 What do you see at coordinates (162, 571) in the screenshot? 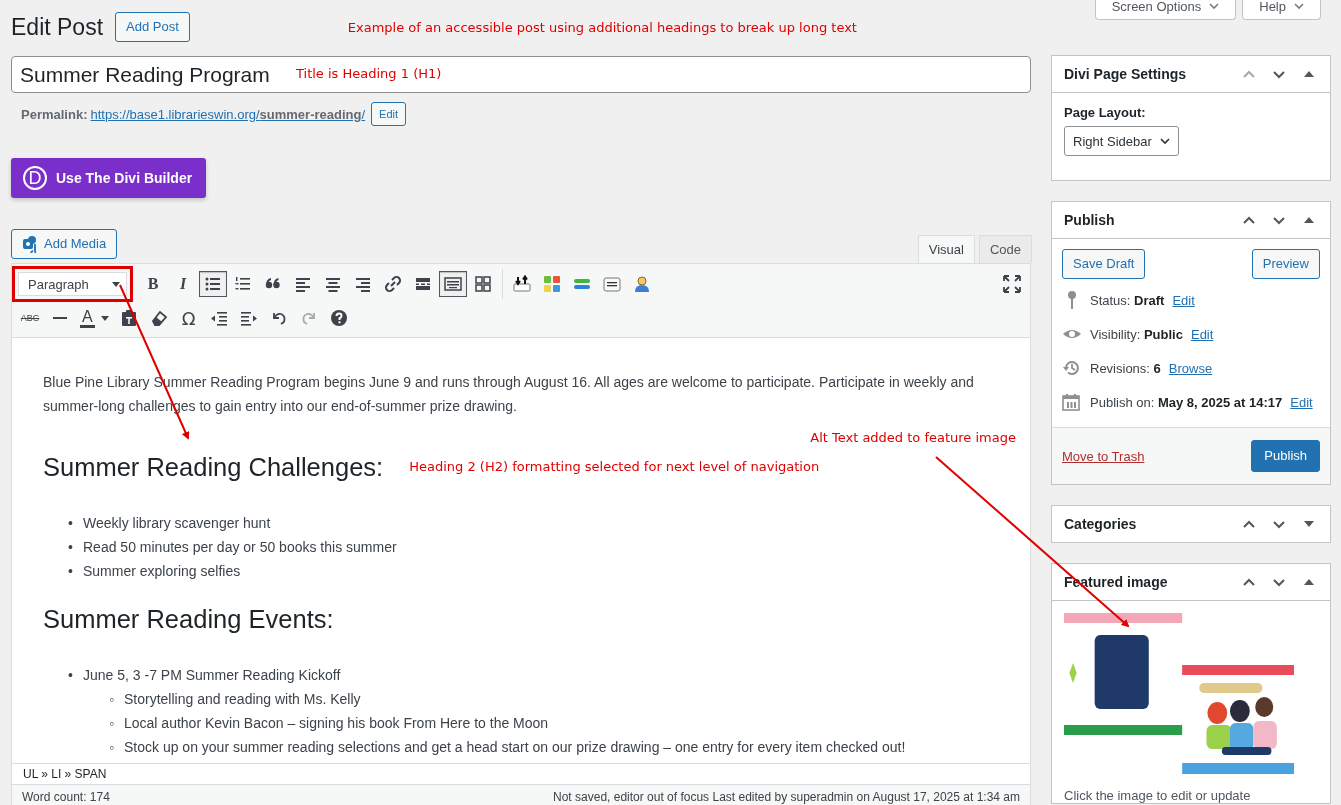
I see `list-item: Summer exploring selfies` at bounding box center [162, 571].